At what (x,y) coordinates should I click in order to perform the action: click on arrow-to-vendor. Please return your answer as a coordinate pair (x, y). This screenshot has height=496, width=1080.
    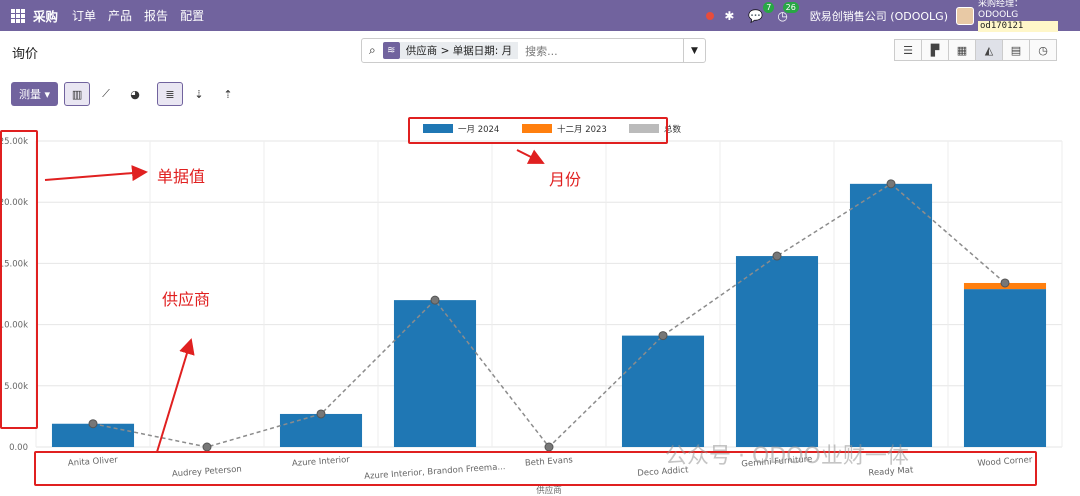
    Looking at the image, I should click on (175, 395).